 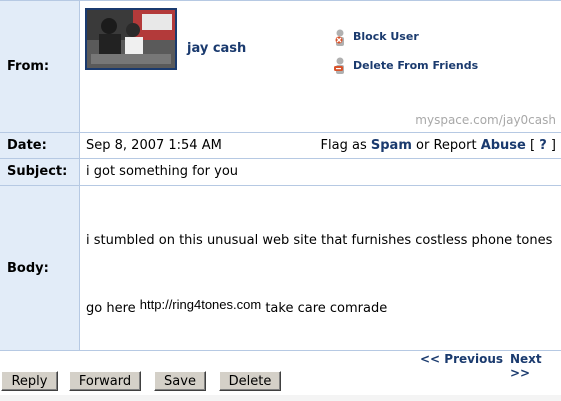 I want to click on table-bottom-border, so click(x=280, y=350).